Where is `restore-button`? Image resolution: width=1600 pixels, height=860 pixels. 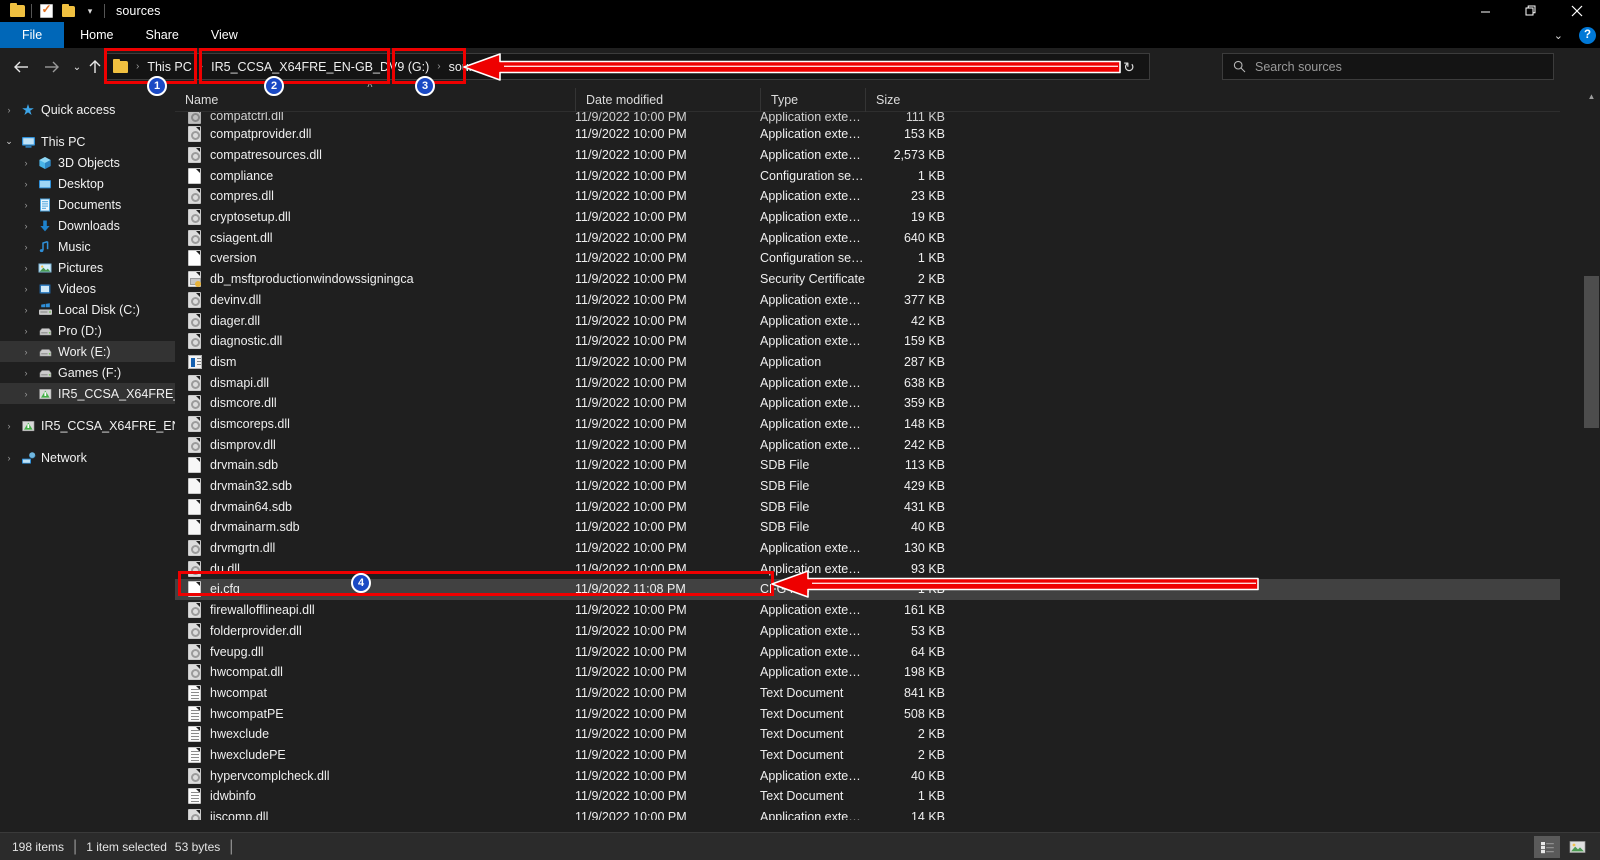 restore-button is located at coordinates (1531, 11).